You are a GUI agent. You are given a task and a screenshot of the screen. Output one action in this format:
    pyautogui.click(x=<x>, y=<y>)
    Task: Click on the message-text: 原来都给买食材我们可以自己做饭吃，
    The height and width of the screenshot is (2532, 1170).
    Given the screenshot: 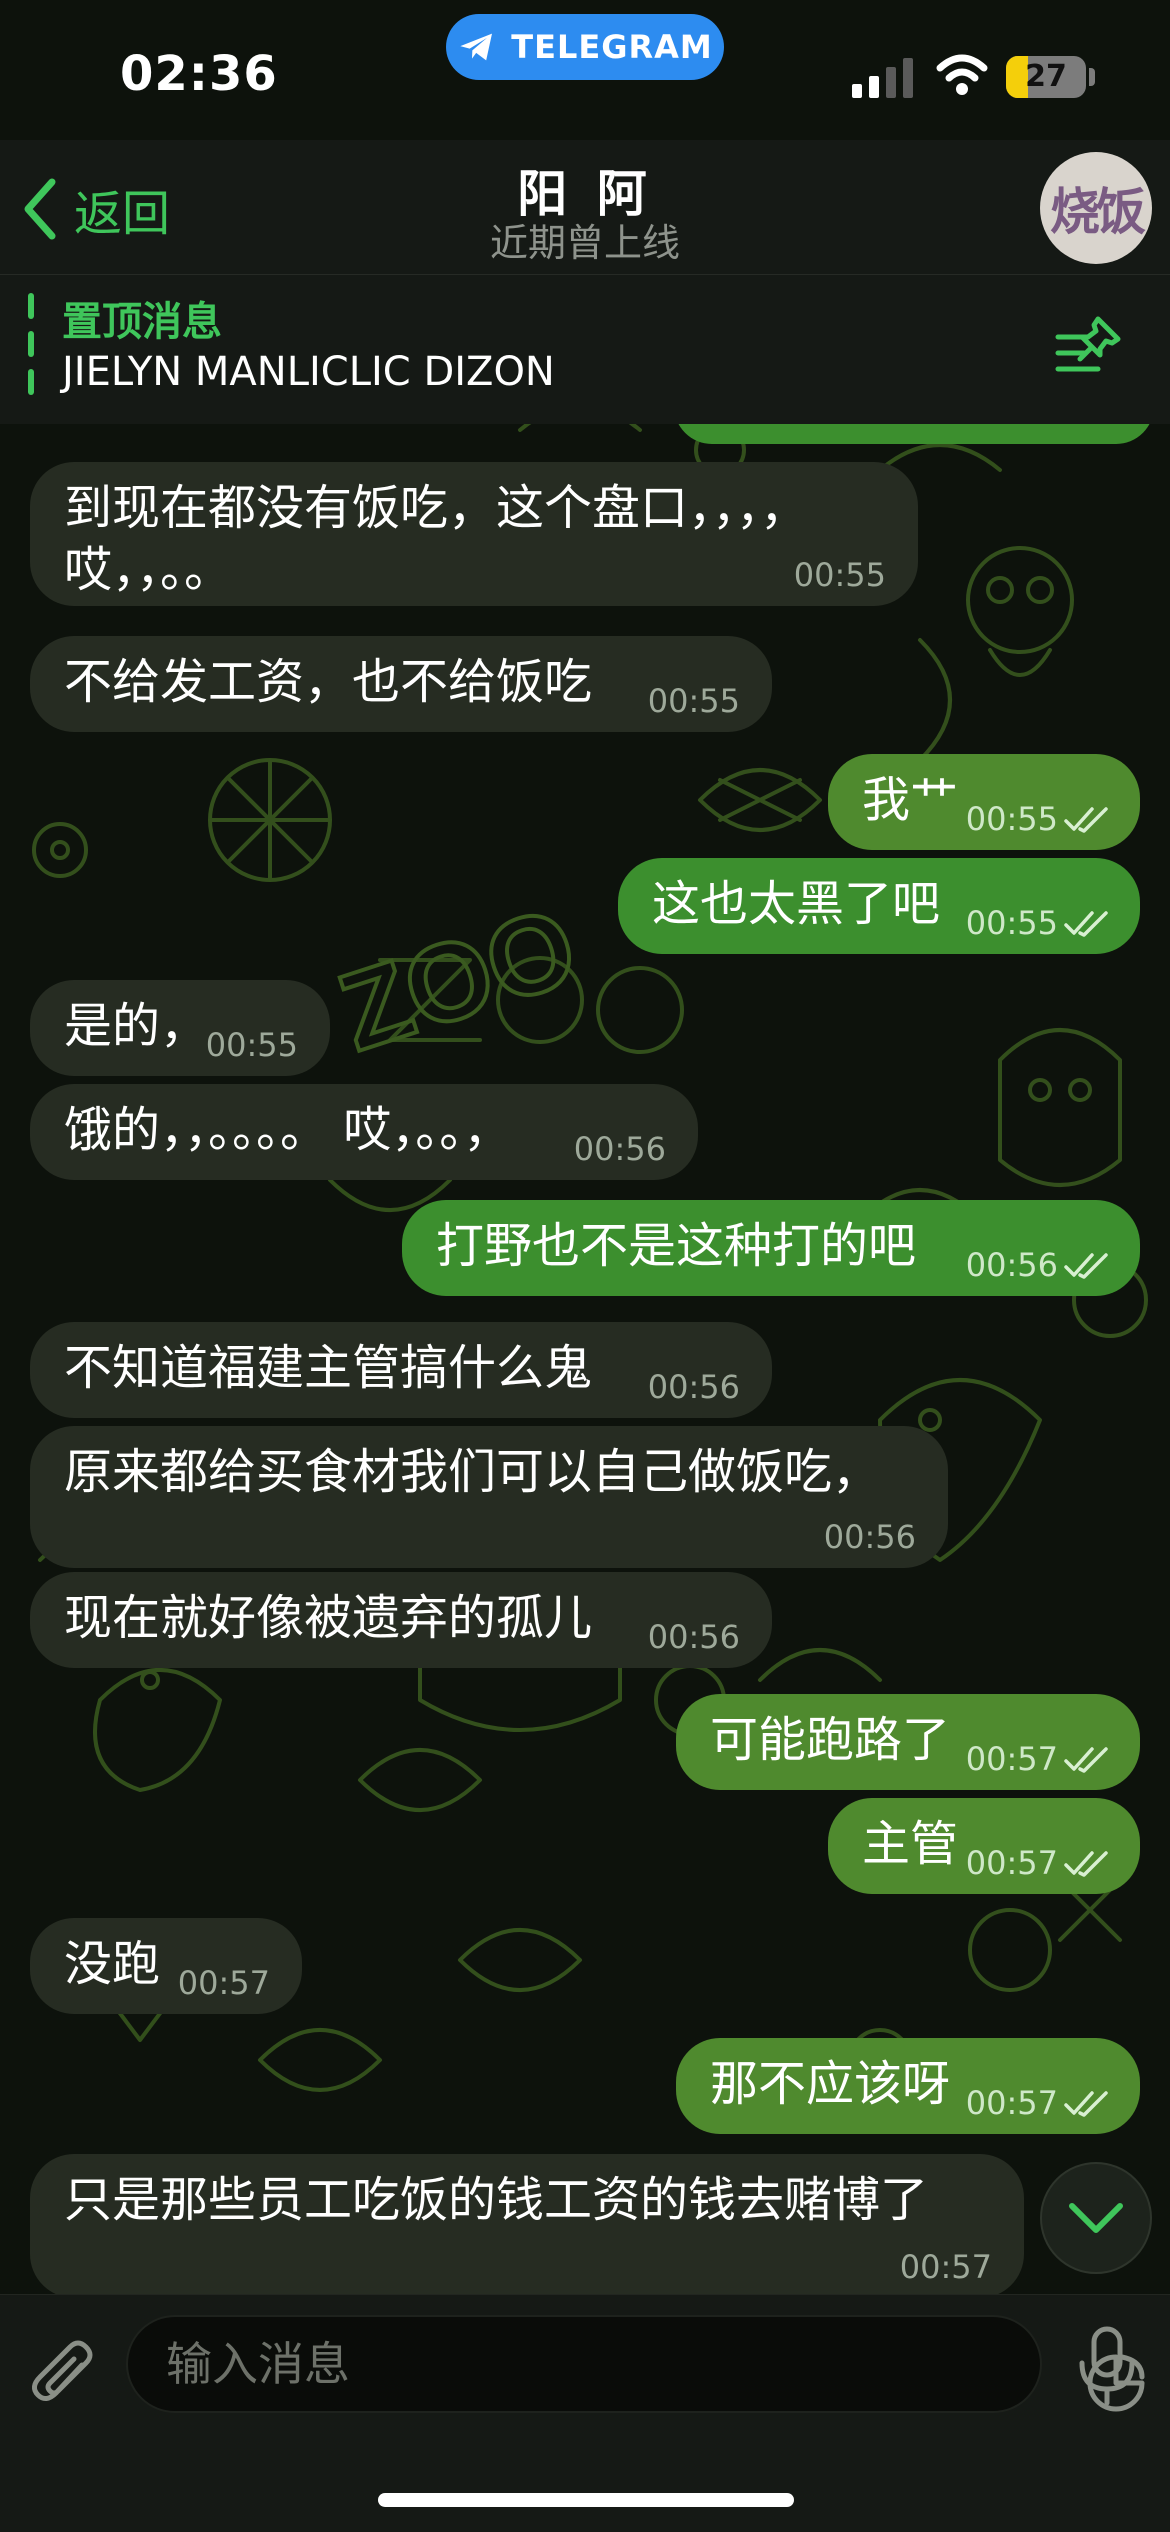 What is the action you would take?
    pyautogui.click(x=472, y=1472)
    